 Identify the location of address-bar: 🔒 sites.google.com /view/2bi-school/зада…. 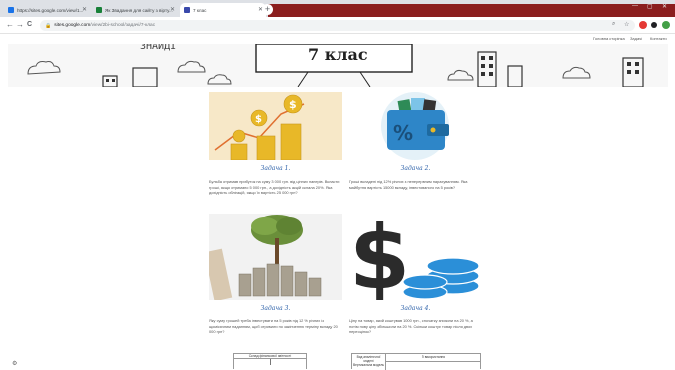
(337, 25).